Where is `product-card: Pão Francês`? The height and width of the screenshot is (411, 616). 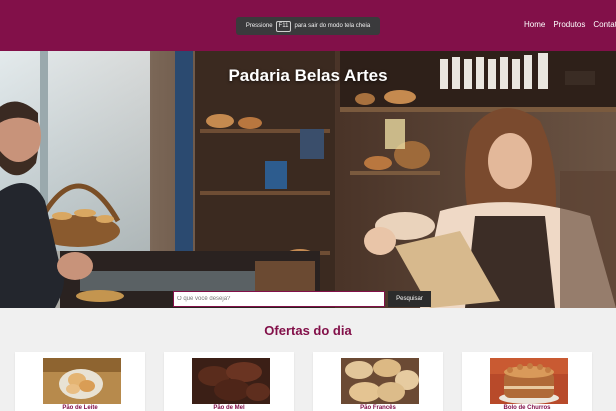
product-card: Pão Francês is located at coordinates (378, 381).